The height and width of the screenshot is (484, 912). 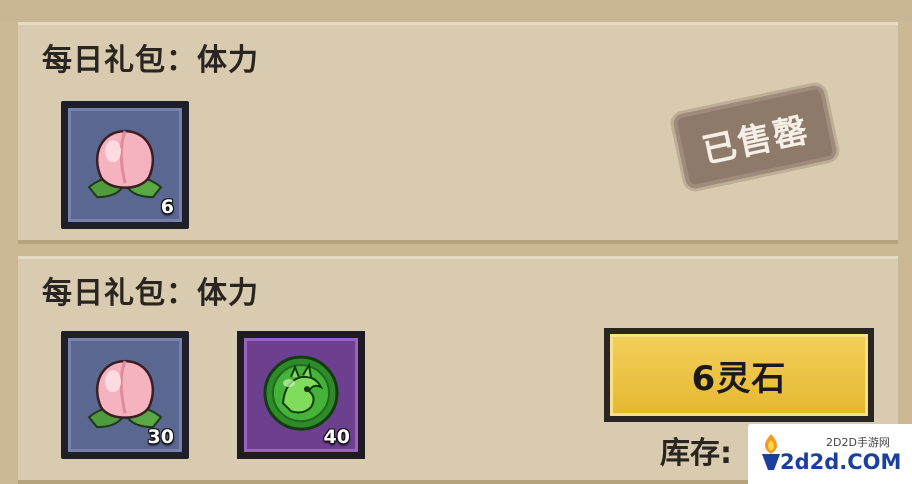 What do you see at coordinates (858, 442) in the screenshot?
I see `watermark-site-name: 2D2D手游网` at bounding box center [858, 442].